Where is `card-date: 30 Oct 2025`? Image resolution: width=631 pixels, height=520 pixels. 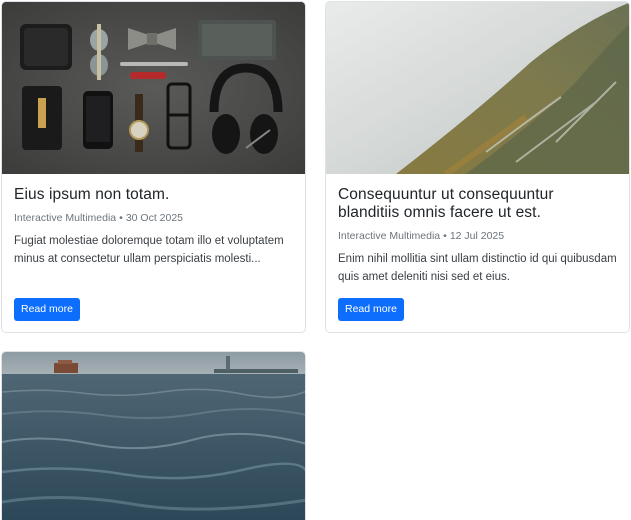
card-date: 30 Oct 2025 is located at coordinates (154, 218).